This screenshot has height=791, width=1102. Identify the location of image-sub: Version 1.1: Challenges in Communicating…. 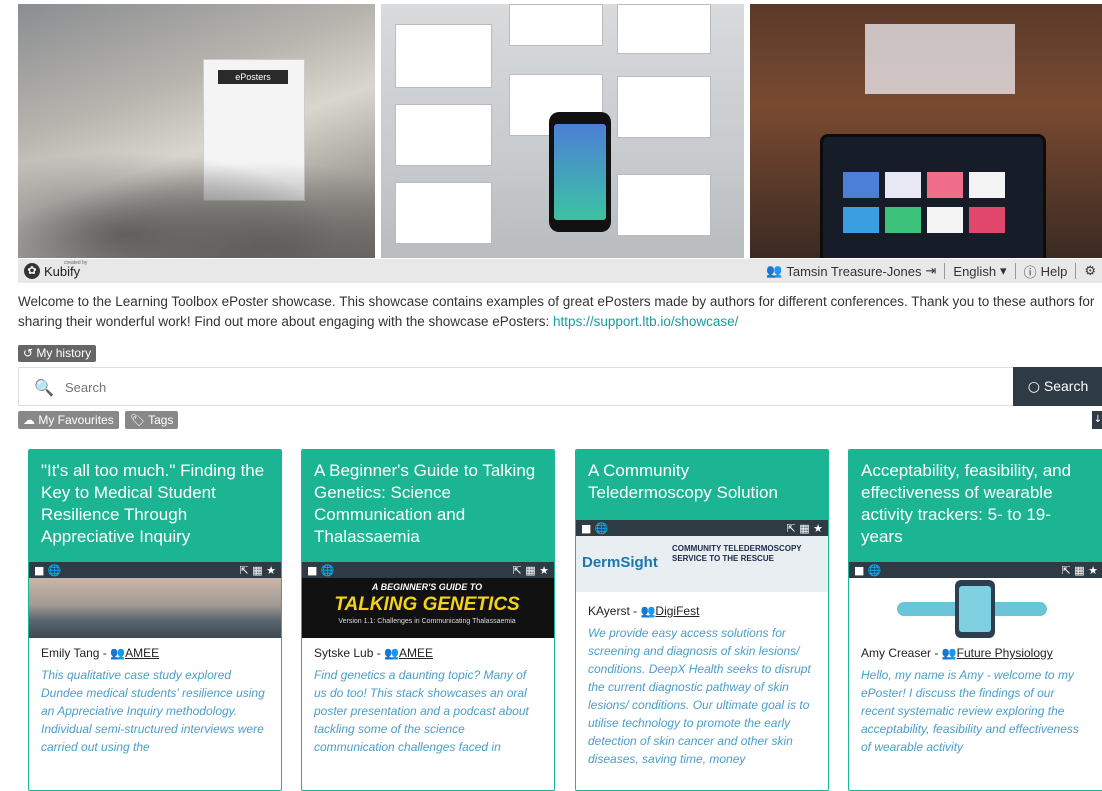
(427, 621).